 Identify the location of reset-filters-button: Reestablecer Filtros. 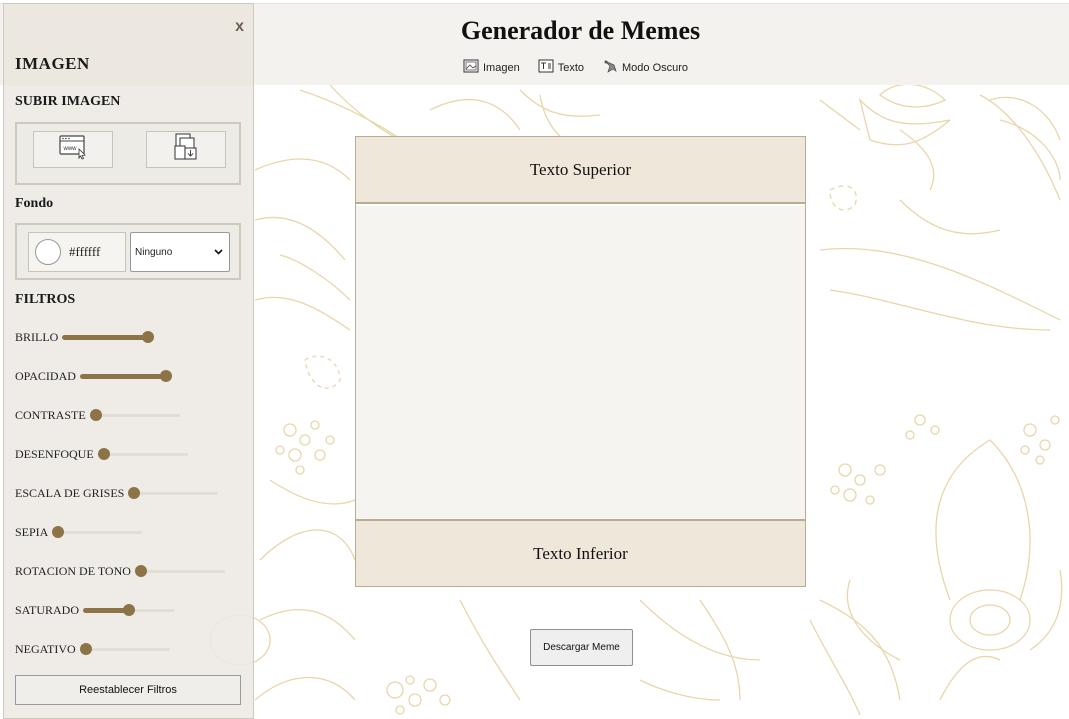
(128, 690).